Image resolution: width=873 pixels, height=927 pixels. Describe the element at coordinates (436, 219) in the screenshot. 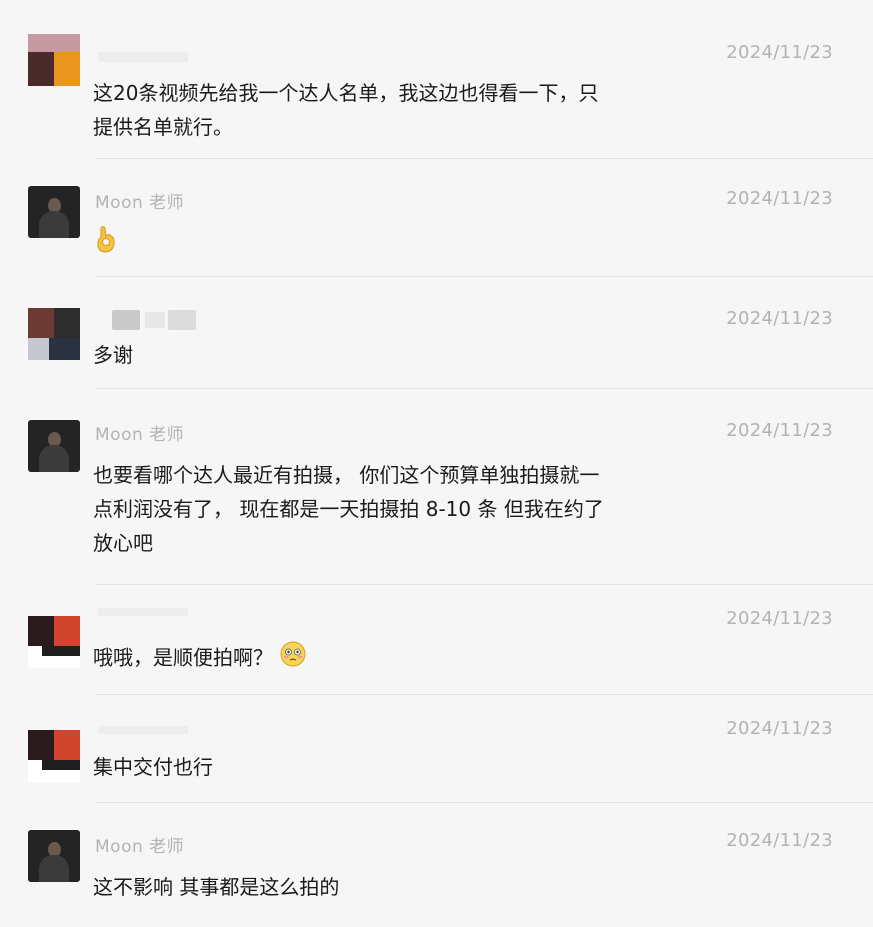

I see `message-item: Moon 老师 2024/11/23` at that location.